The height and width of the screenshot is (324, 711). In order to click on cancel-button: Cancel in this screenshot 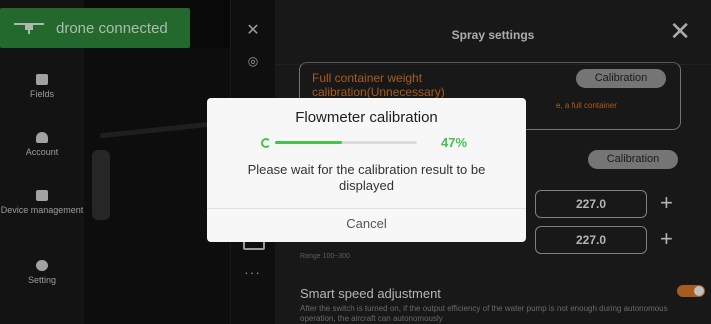, I will do `click(366, 225)`.